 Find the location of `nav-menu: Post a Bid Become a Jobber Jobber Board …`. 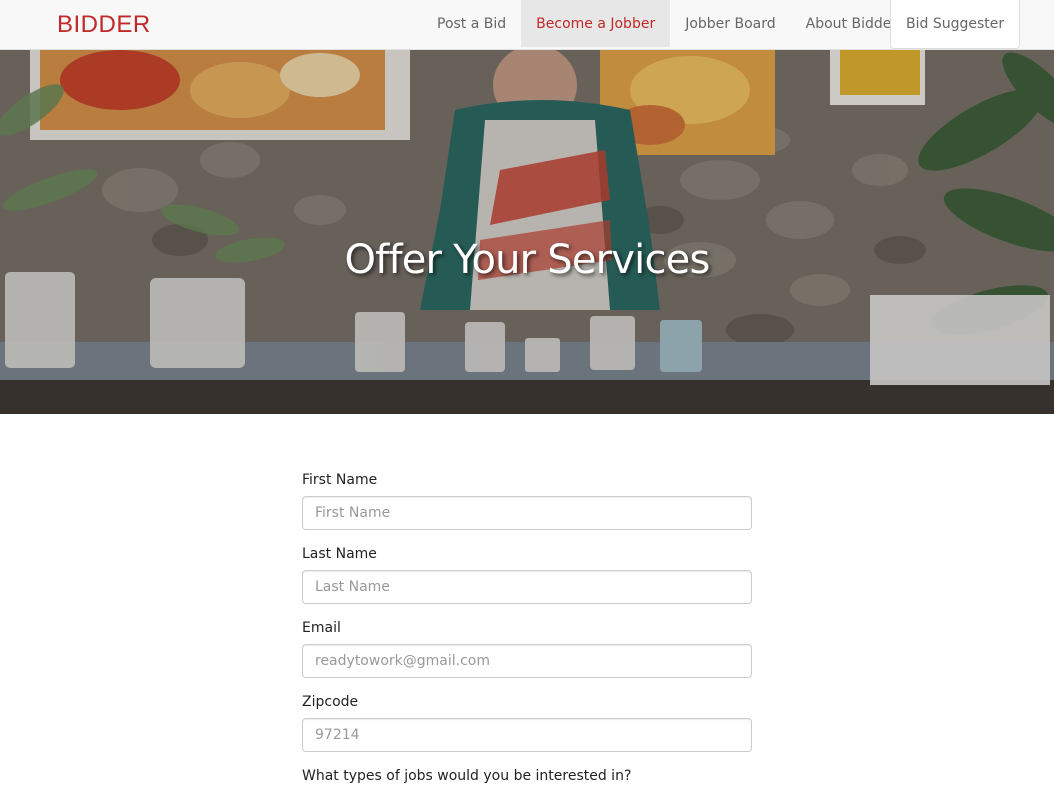

nav-menu: Post a Bid Become a Jobber Jobber Board … is located at coordinates (721, 25).